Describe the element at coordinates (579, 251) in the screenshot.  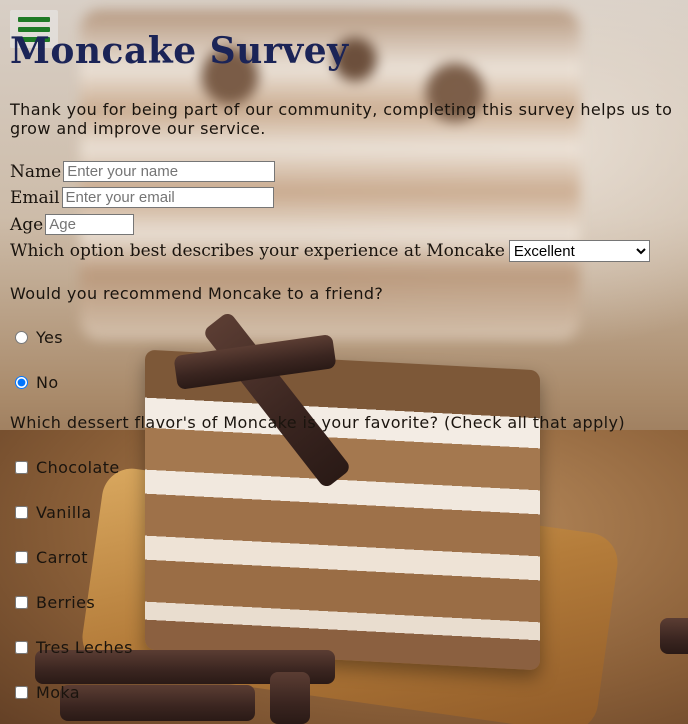
I see `experience-select: Excellent` at that location.